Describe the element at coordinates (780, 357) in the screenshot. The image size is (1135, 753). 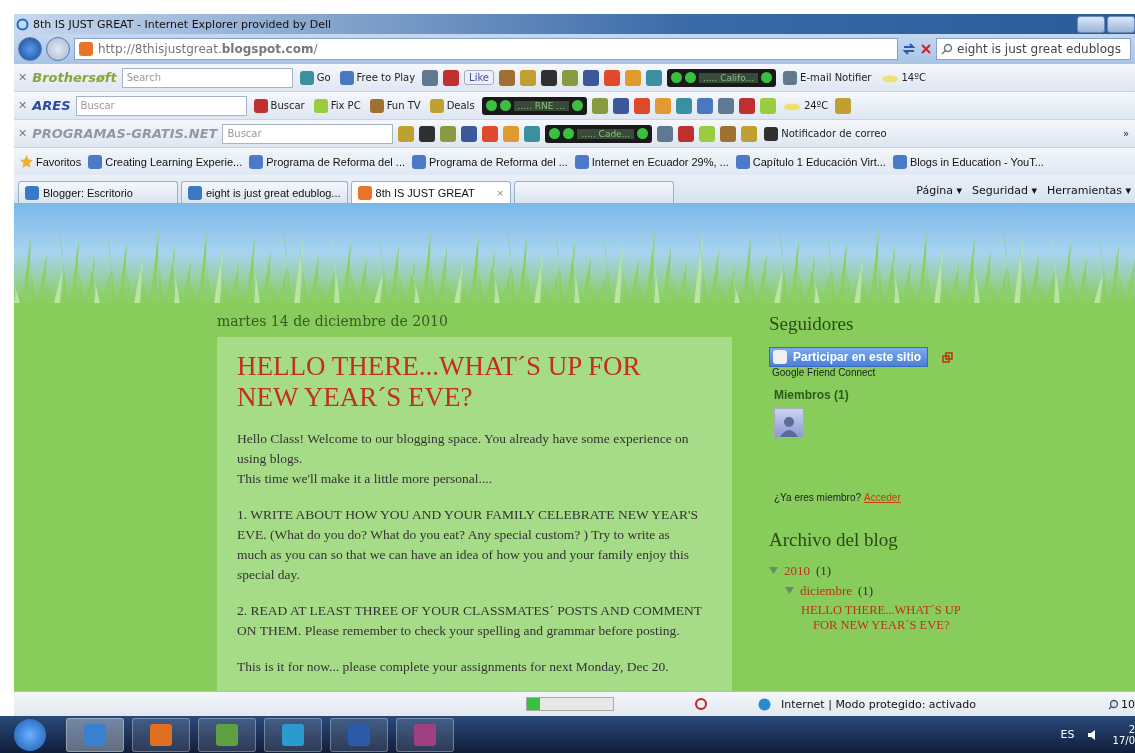
I see `google-icon` at that location.